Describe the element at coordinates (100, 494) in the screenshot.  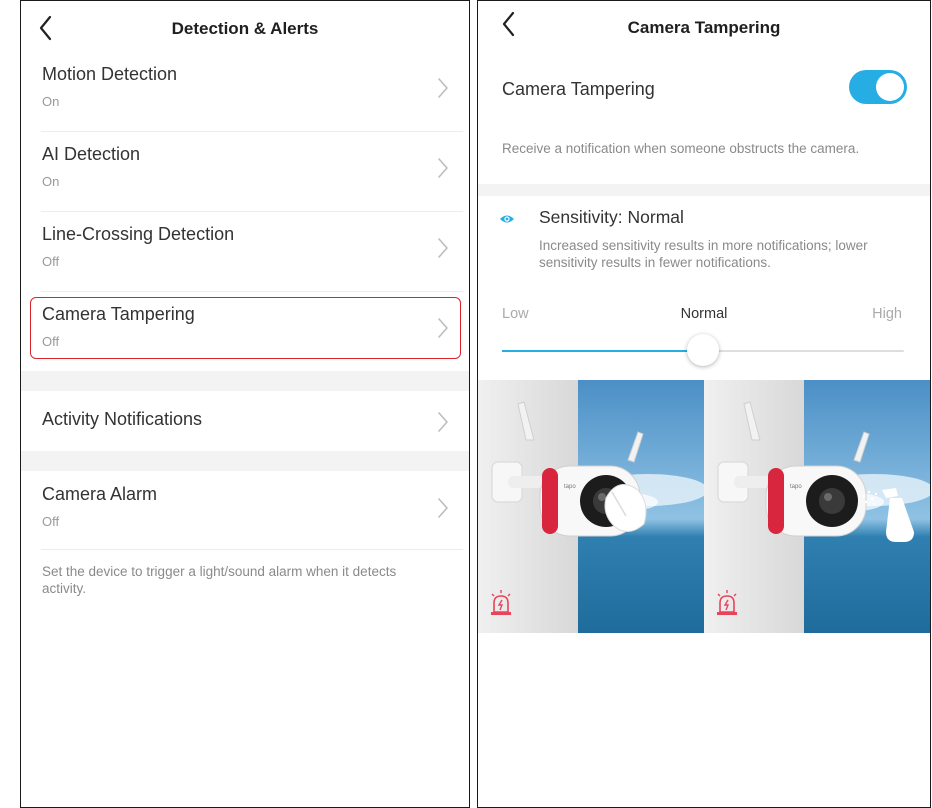
I see `menu-item-label: Camera Alarm` at that location.